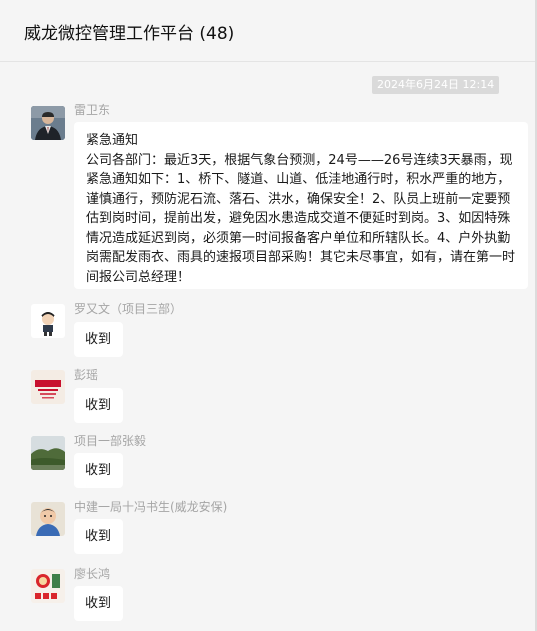  What do you see at coordinates (48, 453) in the screenshot?
I see `avatar-landscape-photo-icon` at bounding box center [48, 453].